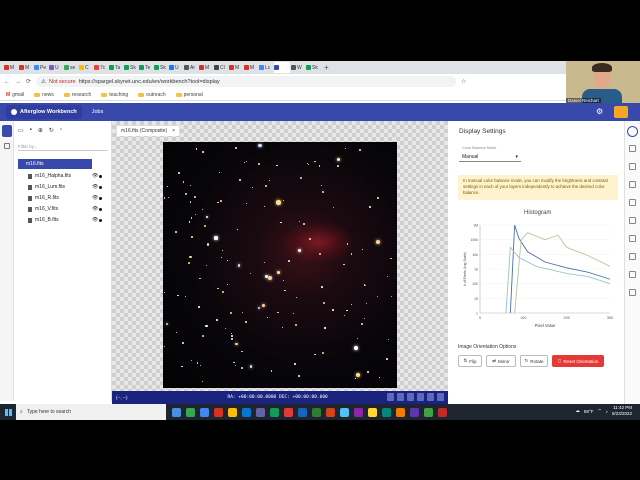 Image resolution: width=640 pixels, height=480 pixels. Describe the element at coordinates (40, 130) in the screenshot. I see `upload-icon: ⊕` at that location.